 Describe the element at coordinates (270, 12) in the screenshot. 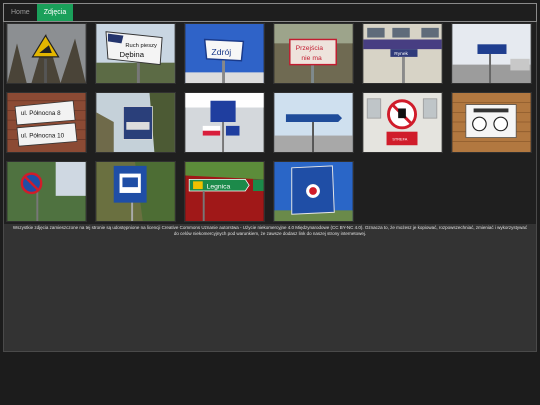

I see `top-navbar: Home Zdjęcia` at that location.